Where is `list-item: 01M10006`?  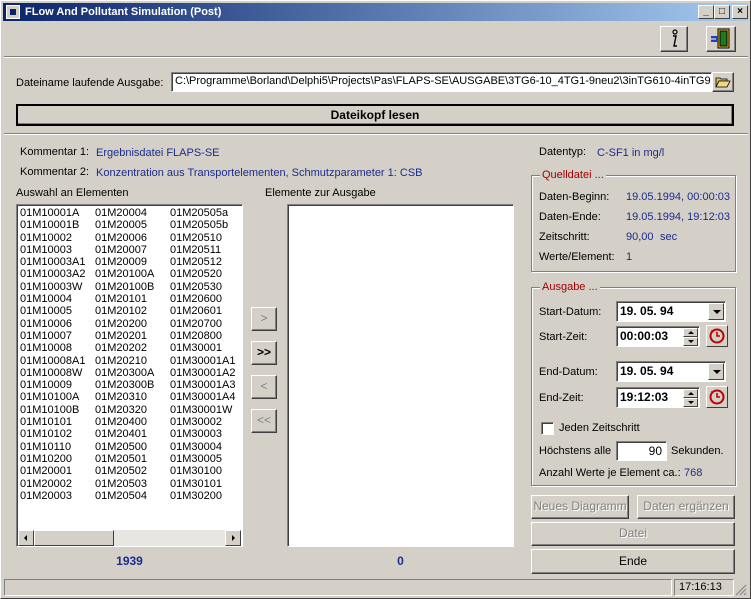 list-item: 01M10006 is located at coordinates (52, 324).